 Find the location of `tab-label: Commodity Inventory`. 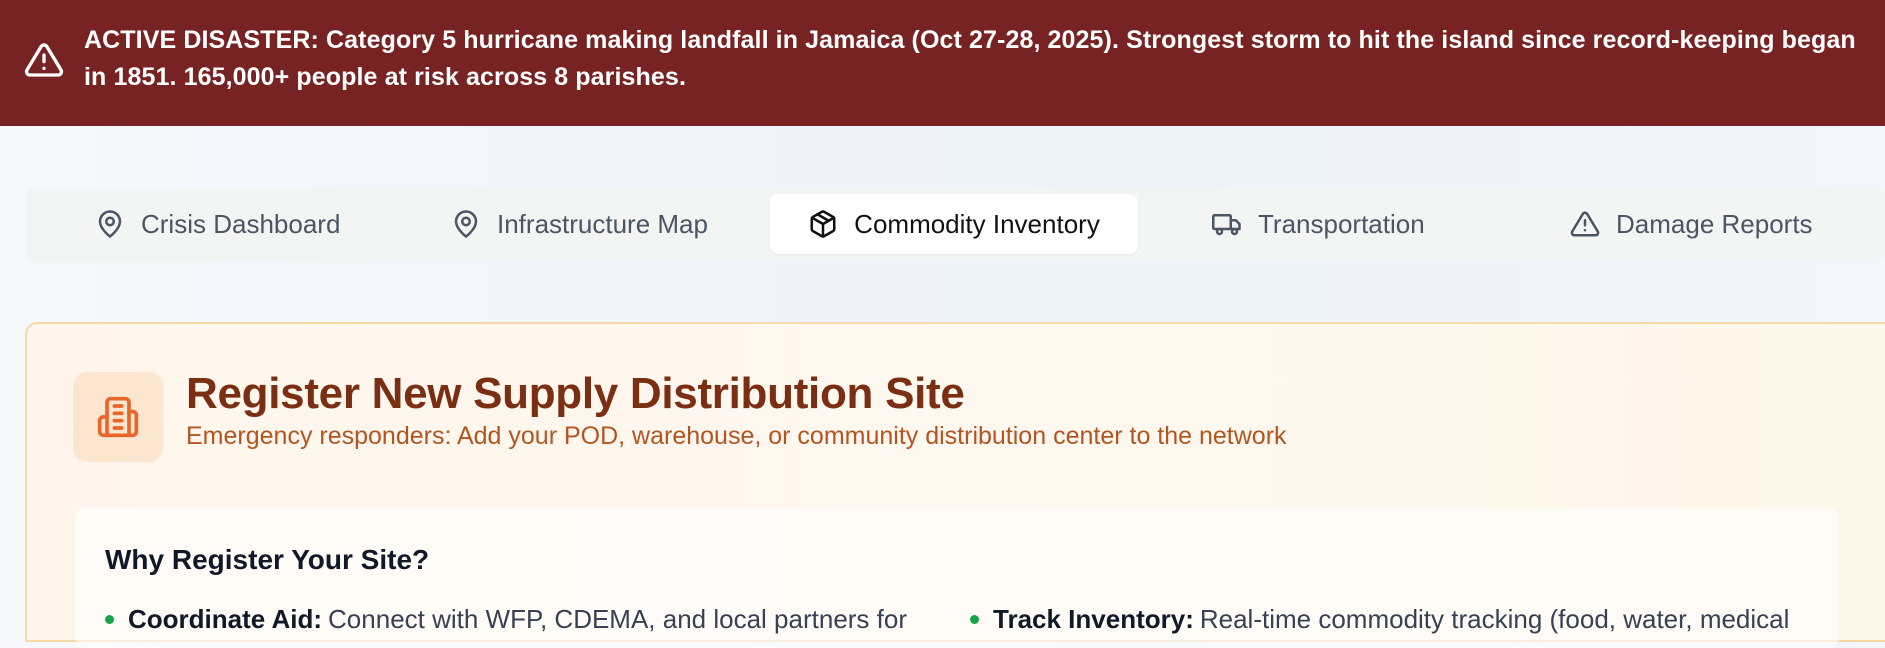

tab-label: Commodity Inventory is located at coordinates (977, 223).